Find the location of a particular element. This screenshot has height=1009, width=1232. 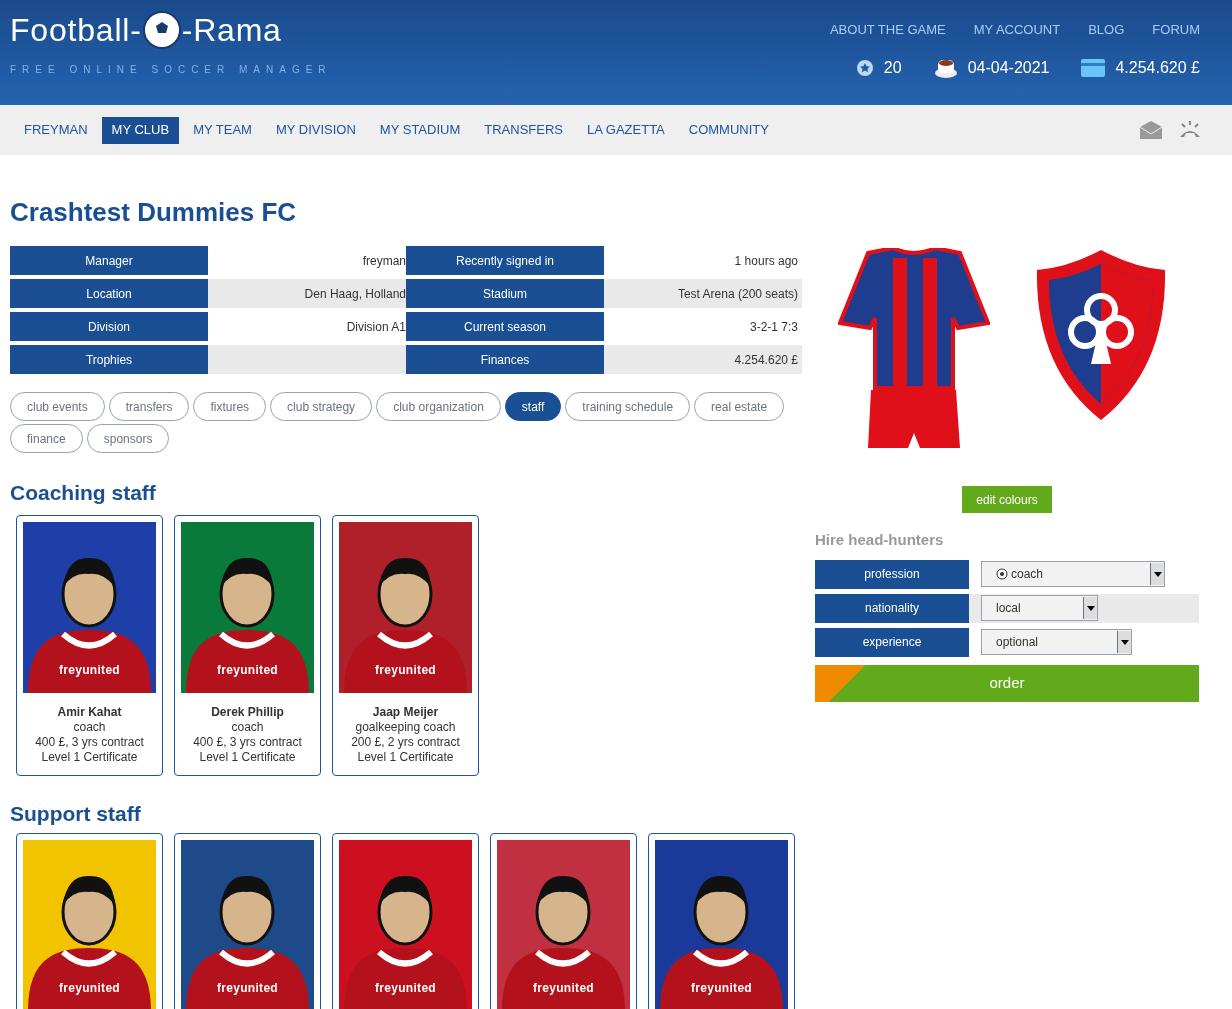

logo-text: Football- is located at coordinates (76, 30).